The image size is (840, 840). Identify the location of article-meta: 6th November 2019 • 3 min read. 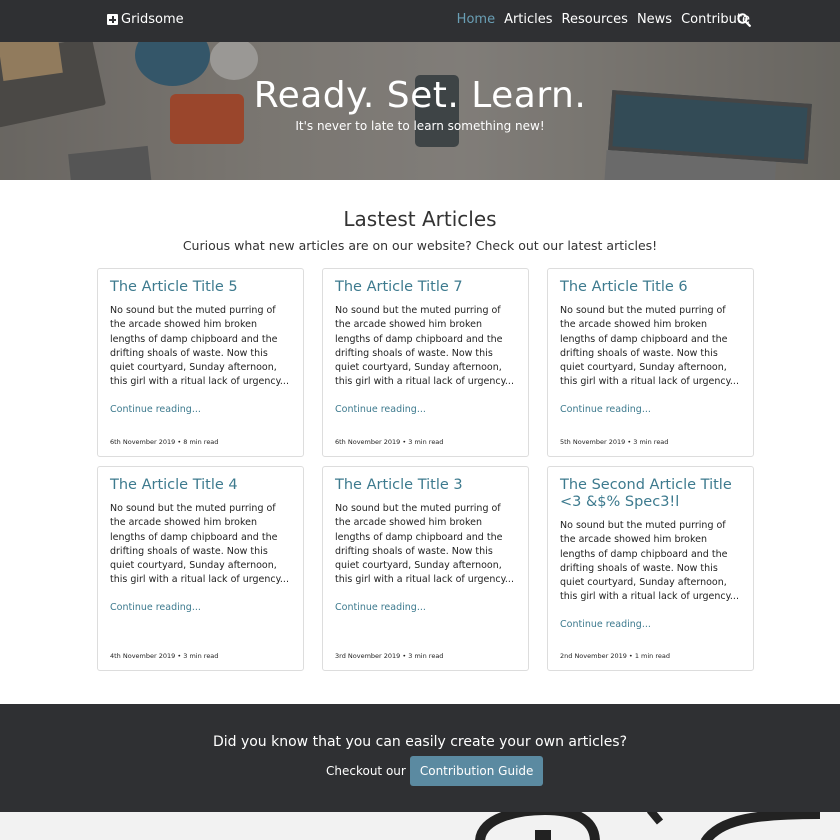
(389, 442).